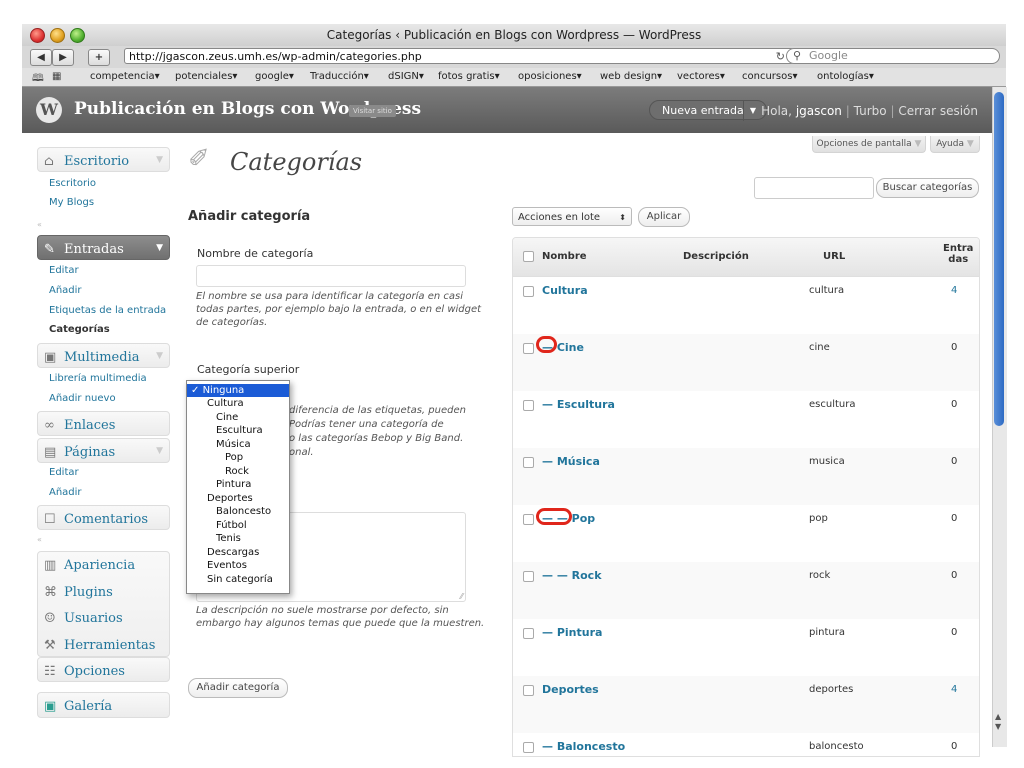 The width and height of the screenshot is (1024, 768). What do you see at coordinates (571, 461) in the screenshot?
I see `category-name-link: — Música` at bounding box center [571, 461].